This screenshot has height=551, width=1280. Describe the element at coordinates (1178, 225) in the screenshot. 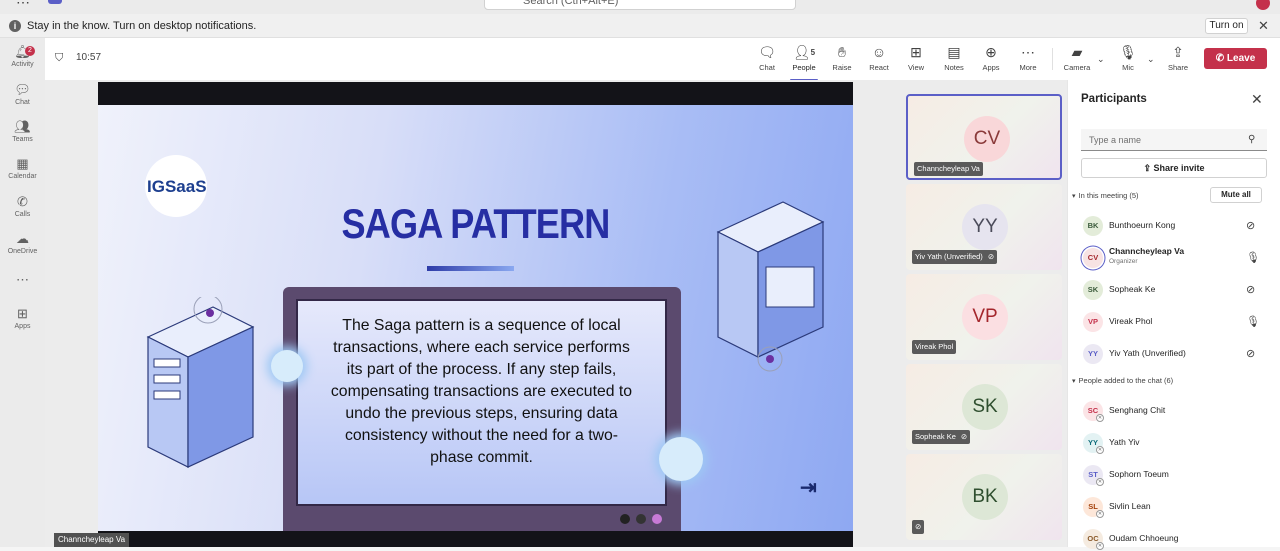

I see `participant-row: BK Bunthoeurn Kong ⊘` at that location.